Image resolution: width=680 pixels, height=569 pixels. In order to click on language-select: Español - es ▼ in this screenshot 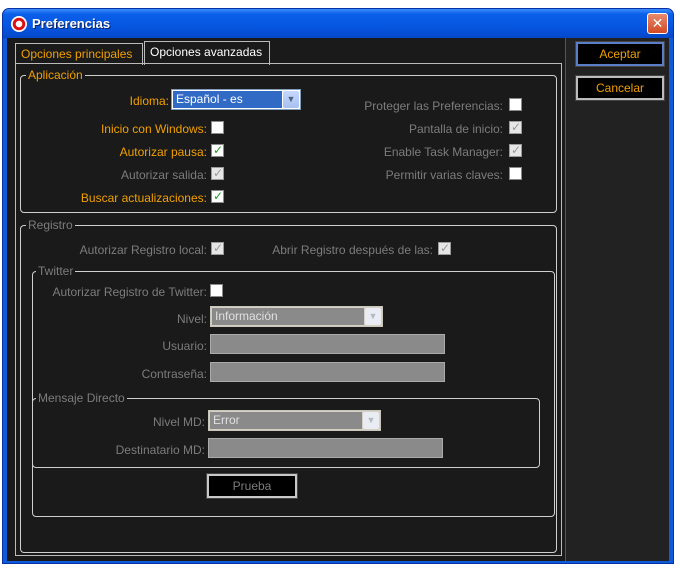, I will do `click(236, 99)`.